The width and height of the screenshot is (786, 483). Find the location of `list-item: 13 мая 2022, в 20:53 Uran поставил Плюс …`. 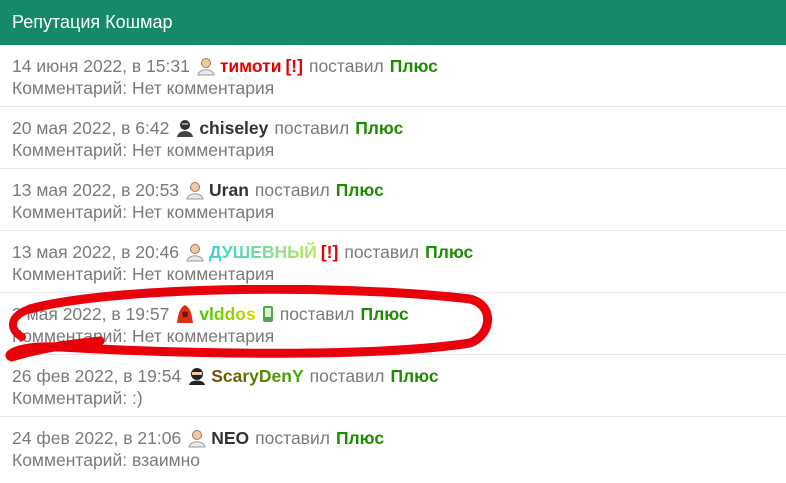

list-item: 13 мая 2022, в 20:53 Uran поставил Плюс … is located at coordinates (393, 200).